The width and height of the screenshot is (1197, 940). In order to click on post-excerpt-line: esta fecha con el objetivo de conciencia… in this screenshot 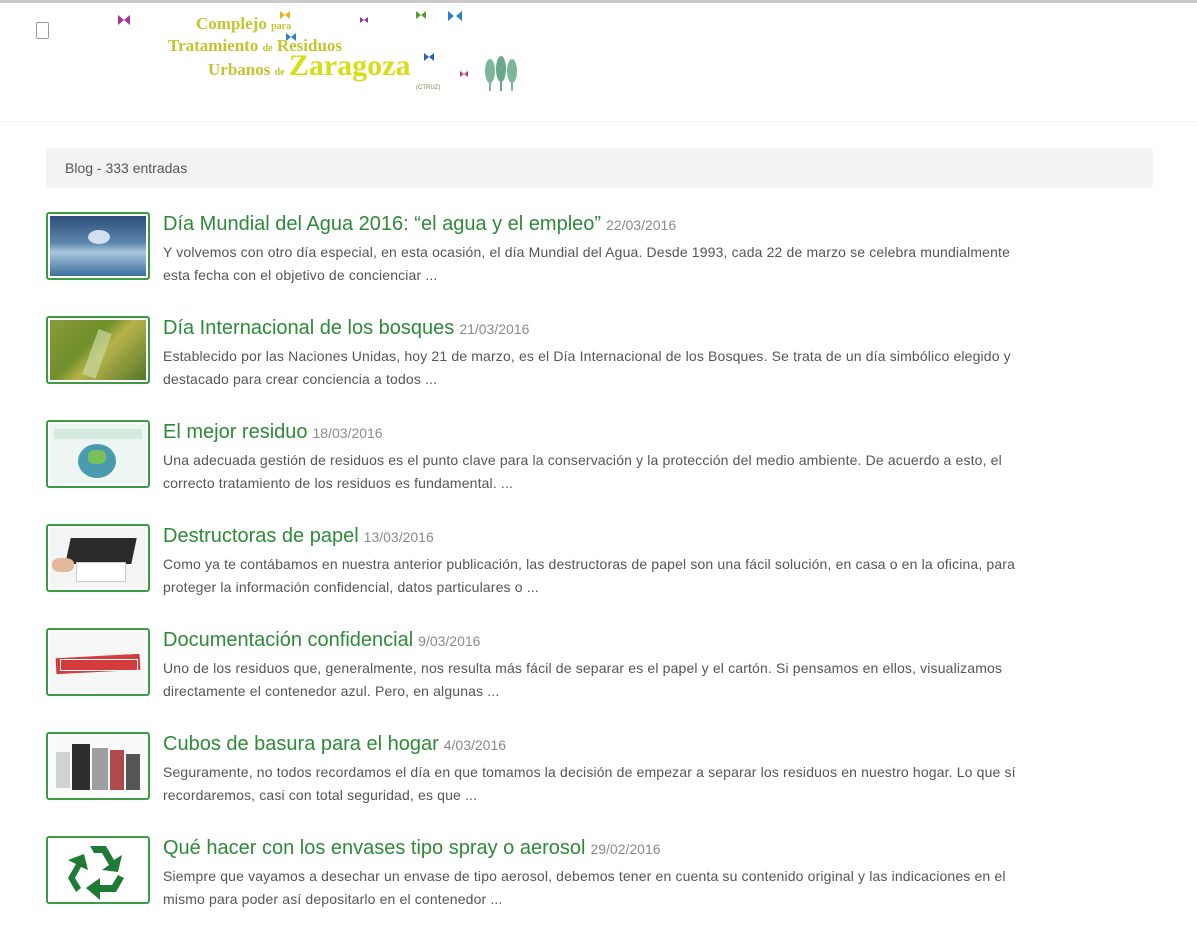, I will do `click(300, 275)`.